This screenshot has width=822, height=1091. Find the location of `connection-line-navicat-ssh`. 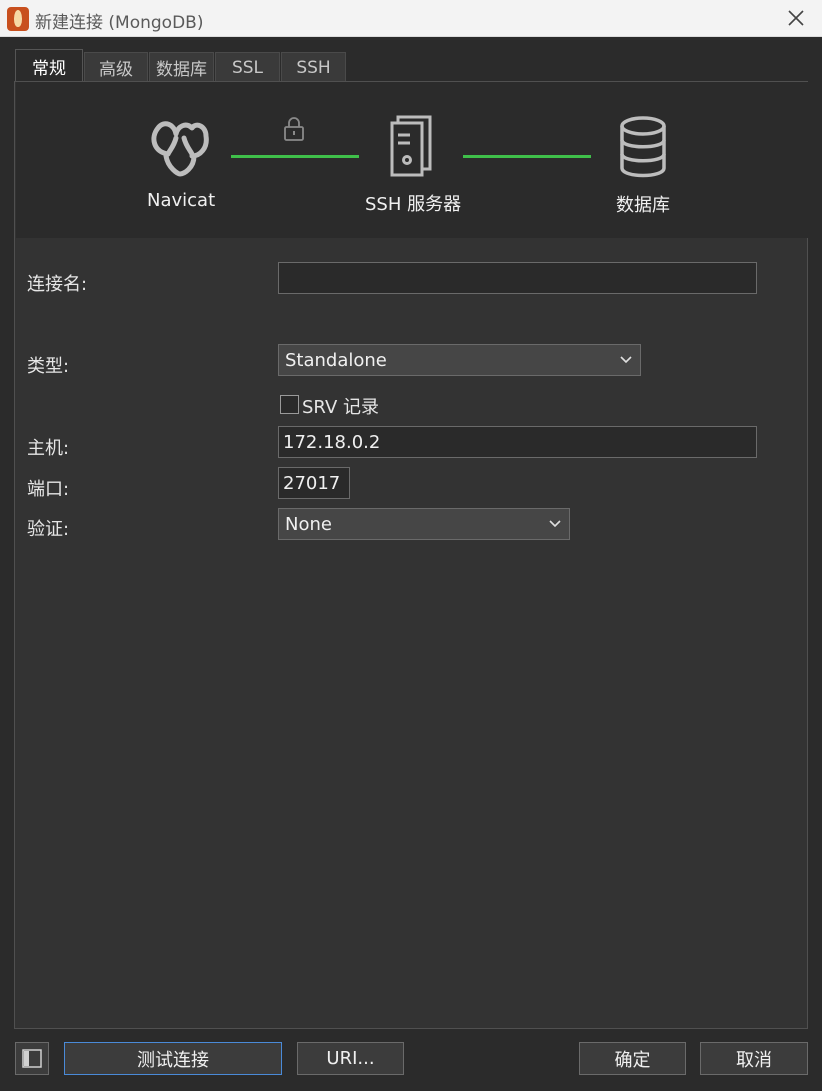

connection-line-navicat-ssh is located at coordinates (295, 156).